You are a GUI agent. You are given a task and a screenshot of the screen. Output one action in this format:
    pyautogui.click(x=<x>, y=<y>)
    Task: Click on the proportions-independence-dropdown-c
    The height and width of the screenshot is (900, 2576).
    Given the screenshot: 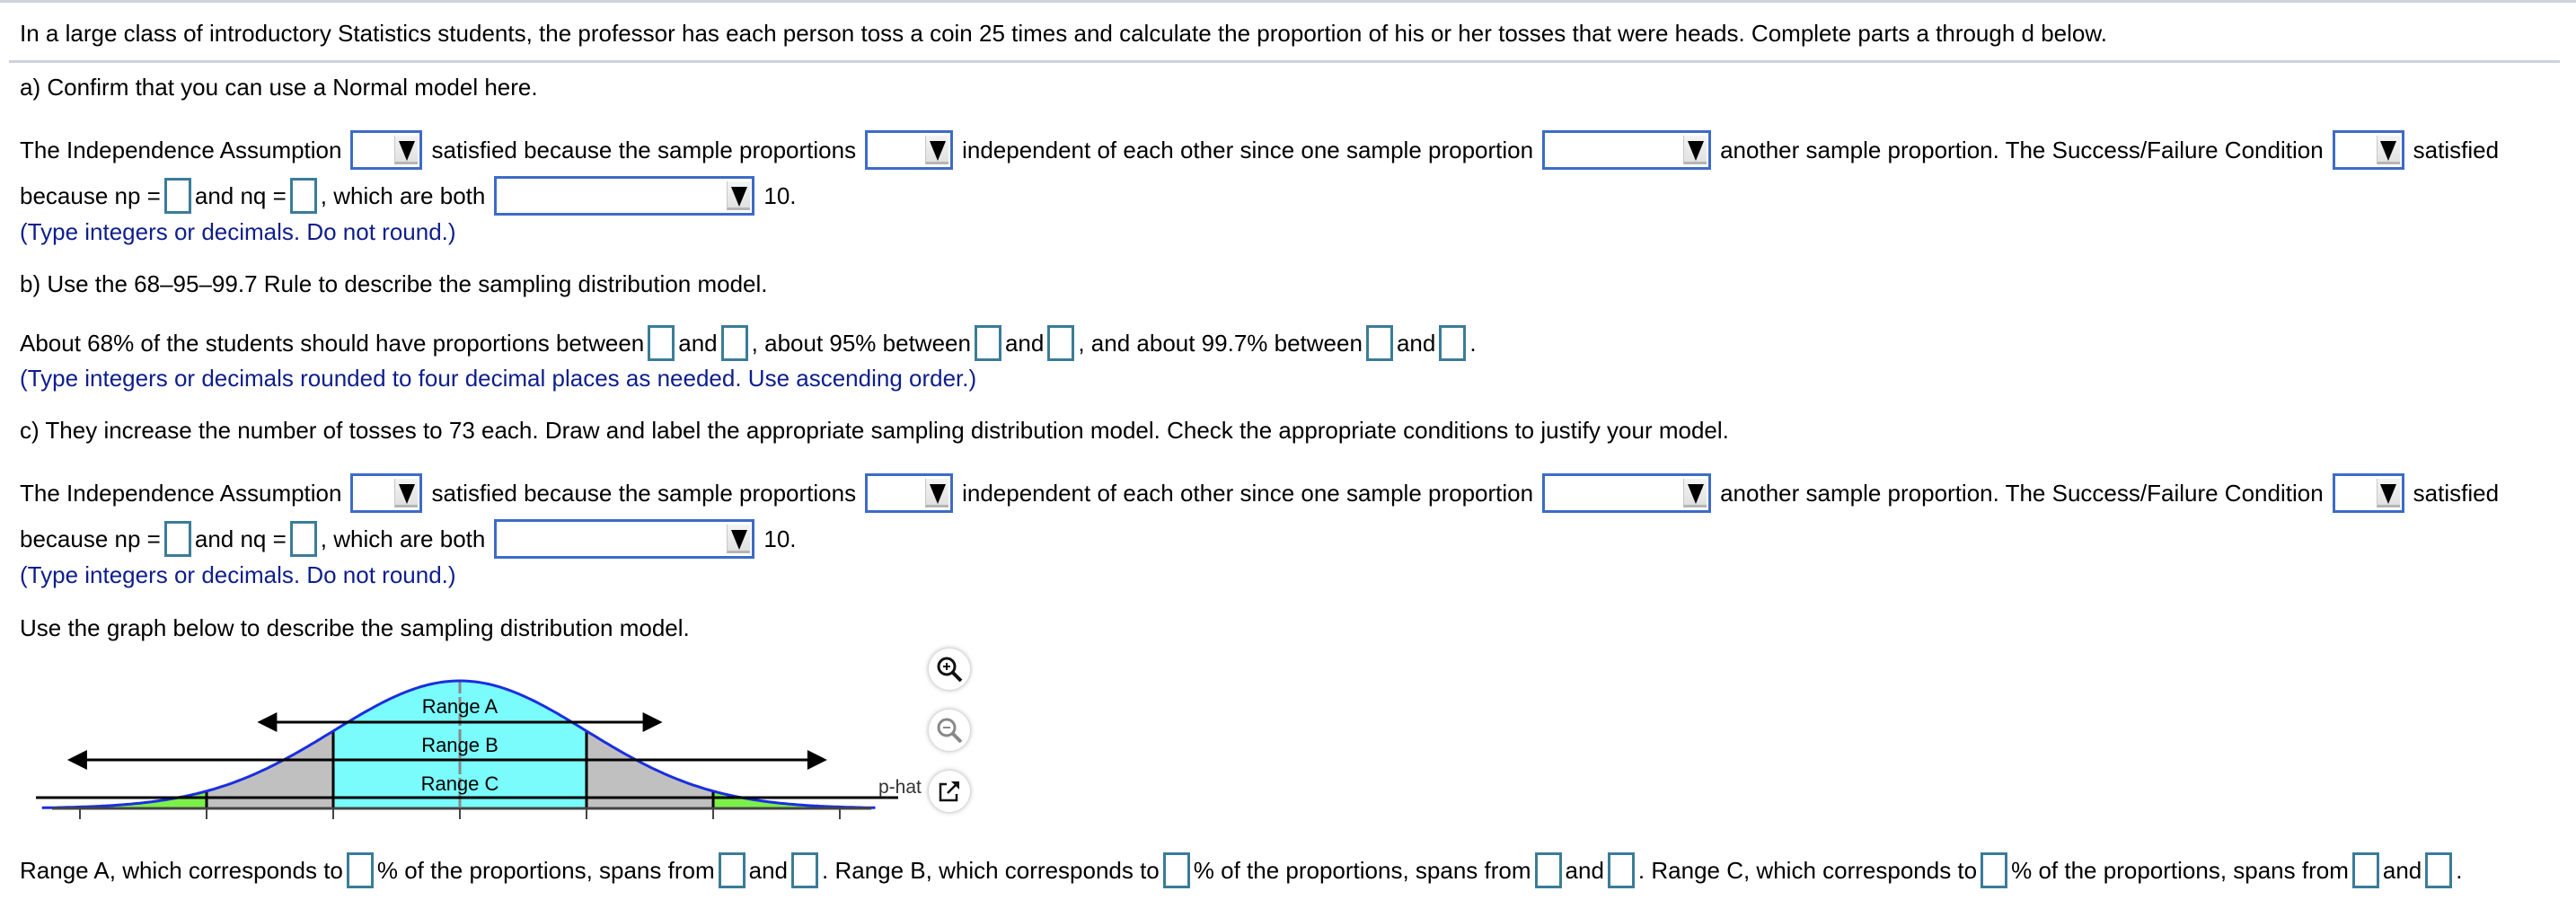 What is the action you would take?
    pyautogui.click(x=909, y=493)
    